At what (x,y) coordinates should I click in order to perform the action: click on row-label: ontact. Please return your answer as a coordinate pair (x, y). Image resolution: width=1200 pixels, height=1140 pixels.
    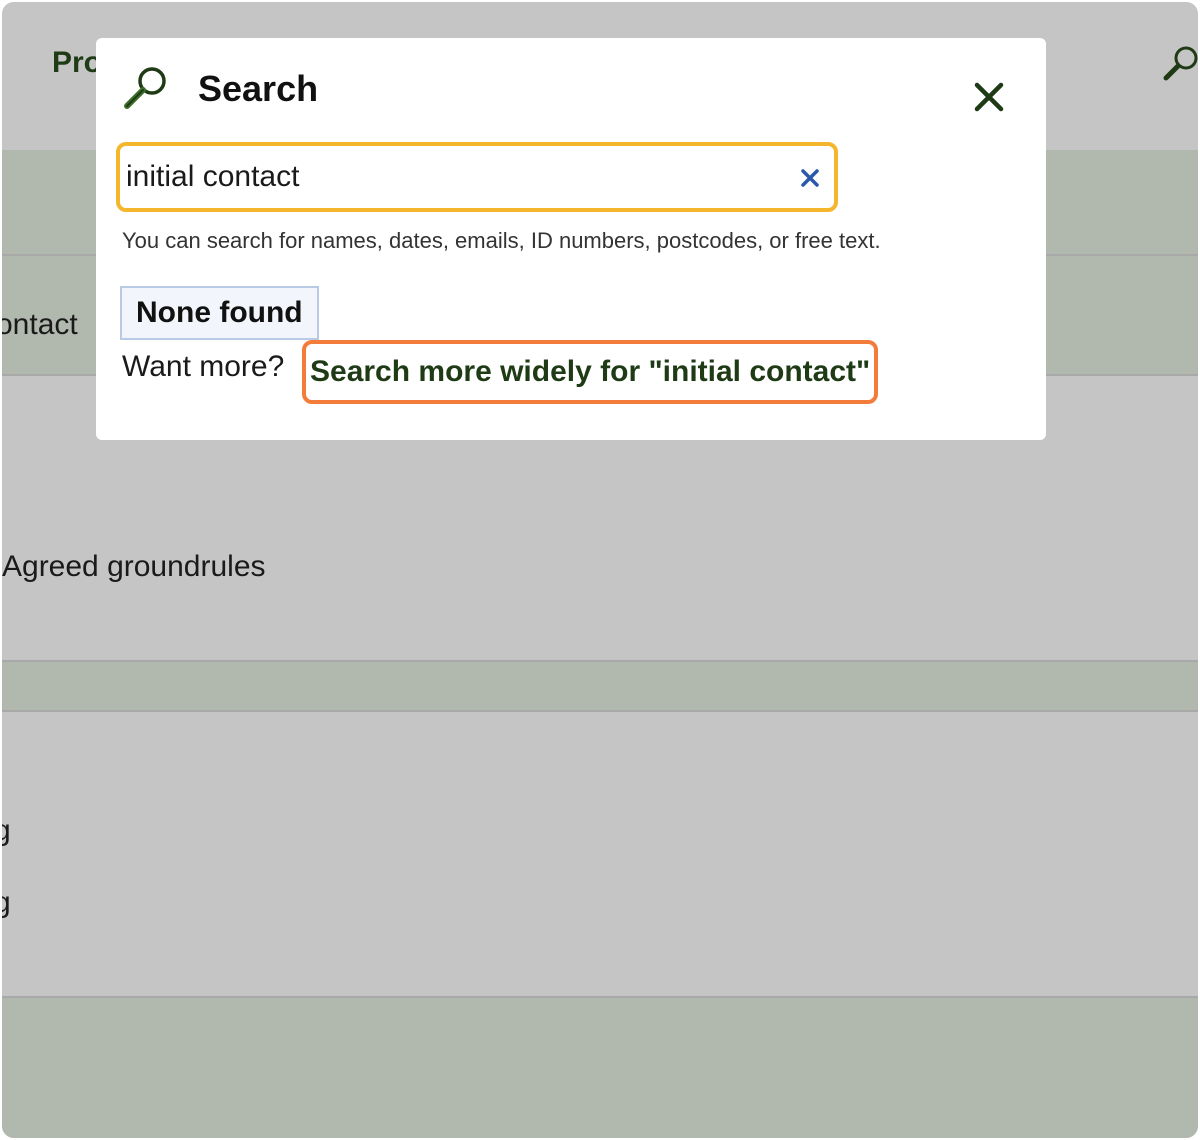
    Looking at the image, I should click on (40, 324).